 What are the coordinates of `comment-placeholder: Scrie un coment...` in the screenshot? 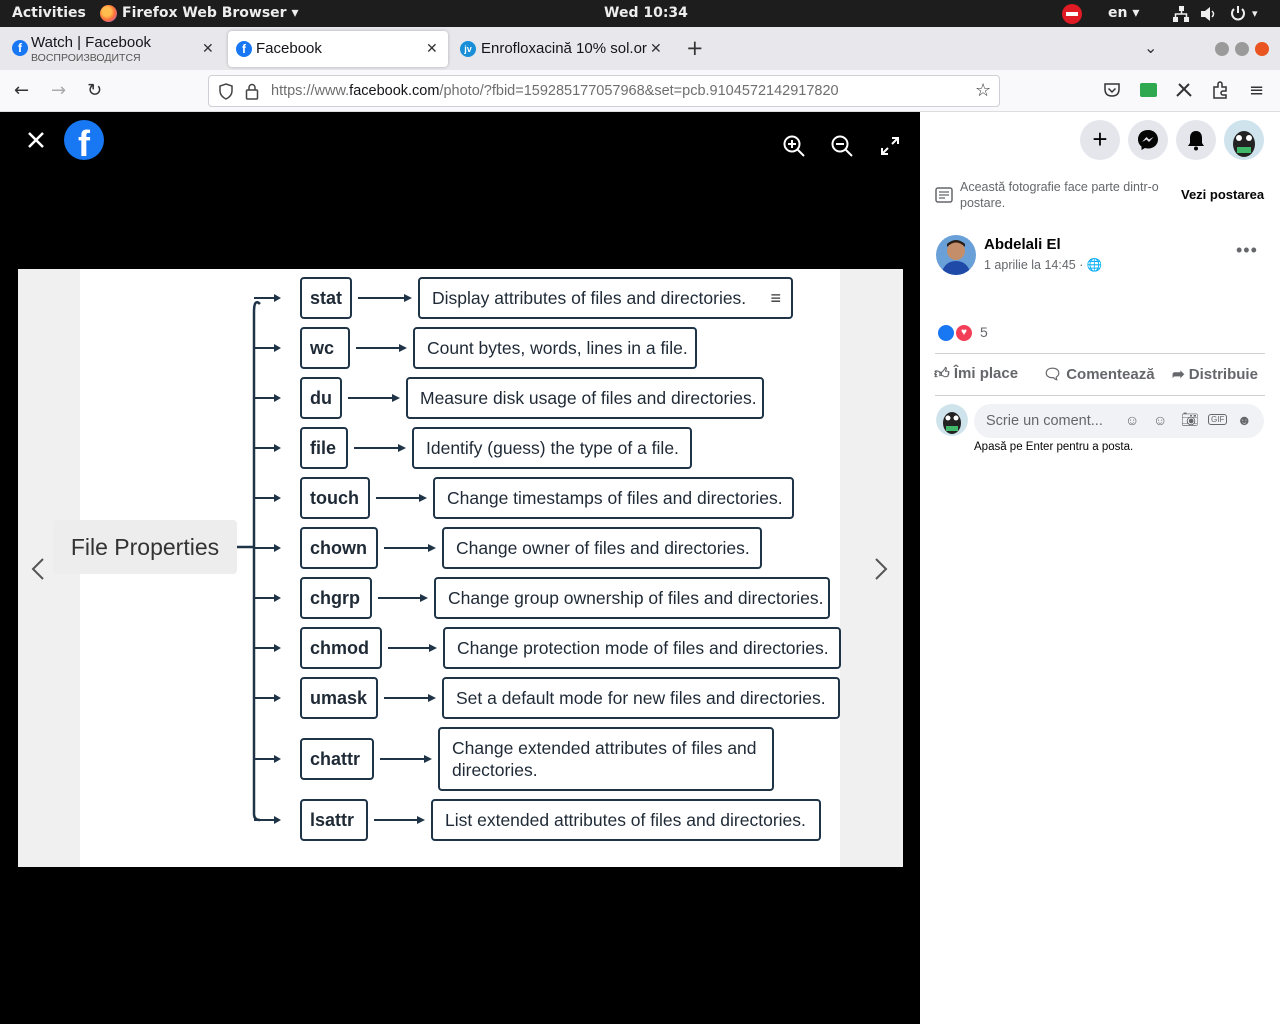 It's located at (1044, 421).